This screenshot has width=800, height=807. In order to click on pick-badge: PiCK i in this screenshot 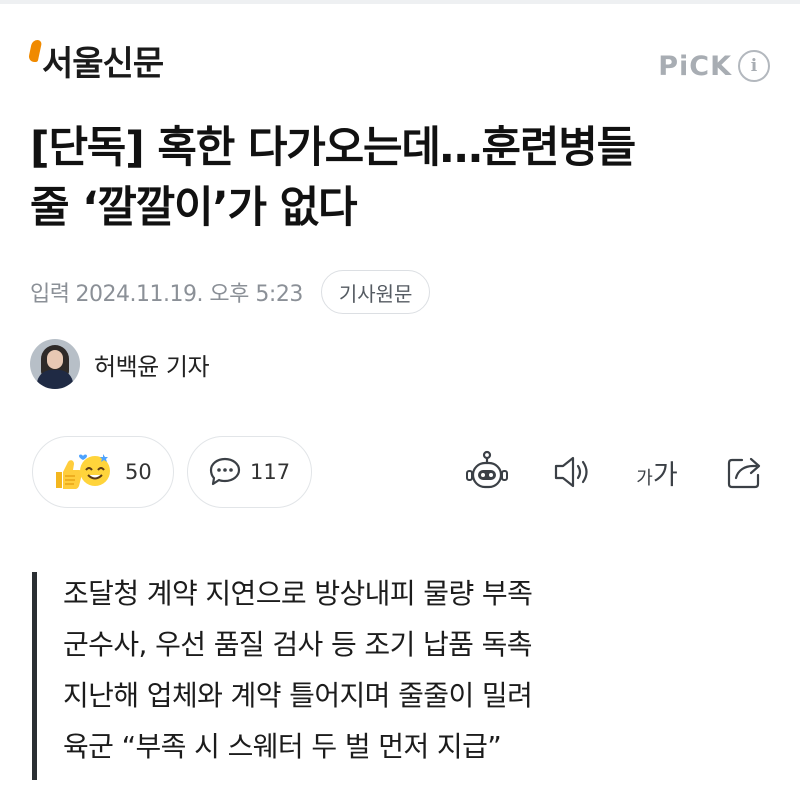, I will do `click(714, 66)`.